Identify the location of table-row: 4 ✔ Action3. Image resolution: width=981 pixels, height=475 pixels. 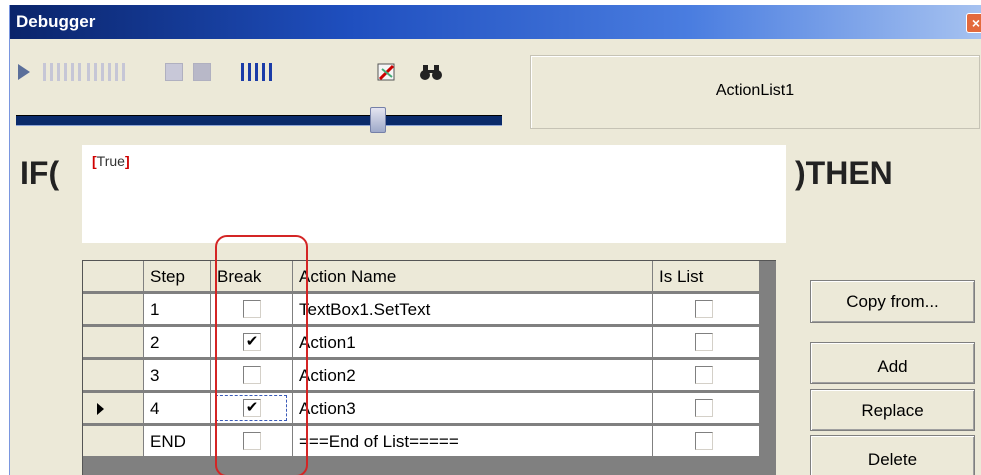
(429, 409).